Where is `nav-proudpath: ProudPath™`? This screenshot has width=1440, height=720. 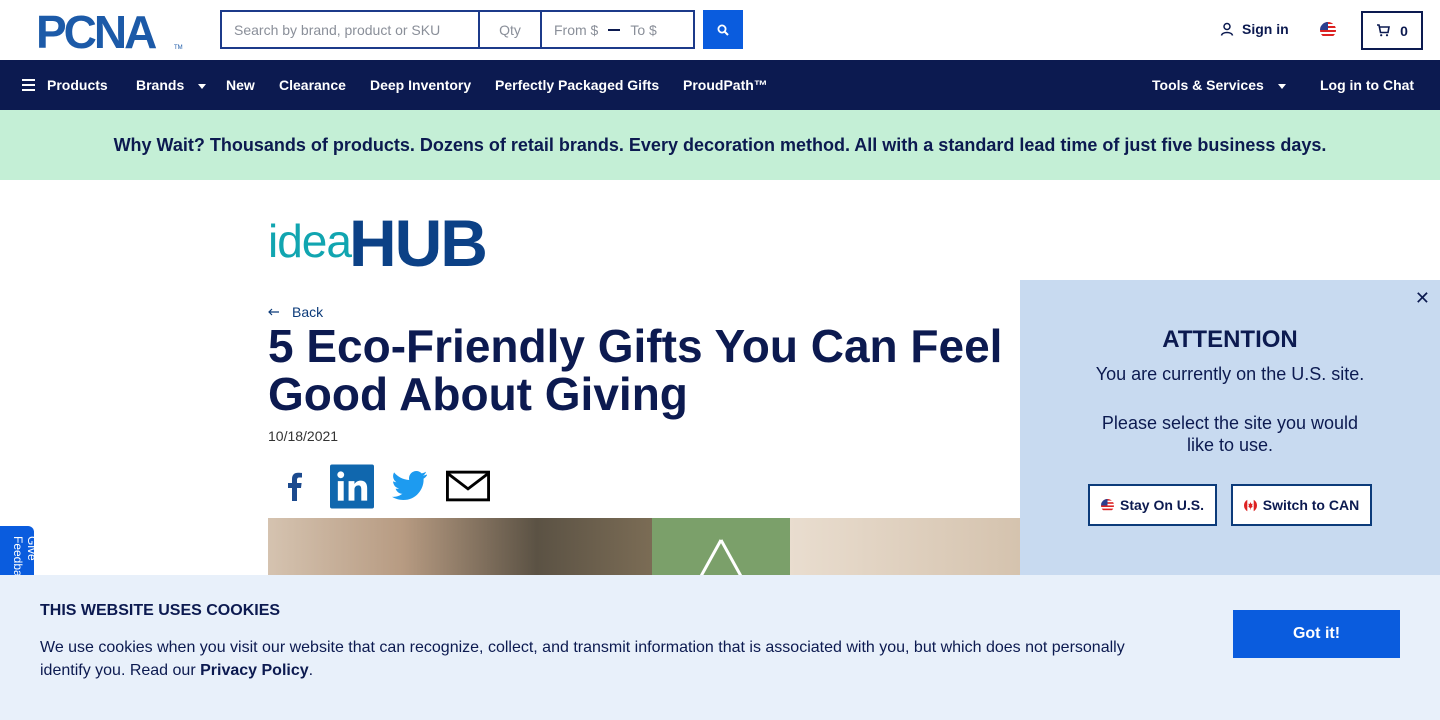 nav-proudpath: ProudPath™ is located at coordinates (725, 85).